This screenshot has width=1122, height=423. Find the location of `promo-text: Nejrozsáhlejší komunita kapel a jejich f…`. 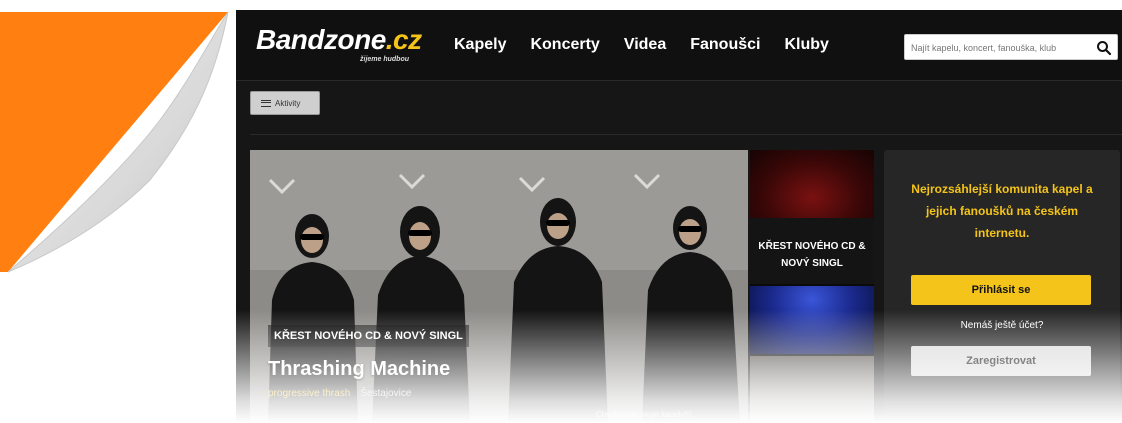

promo-text: Nejrozsáhlejší komunita kapel a jejich f… is located at coordinates (1002, 211).